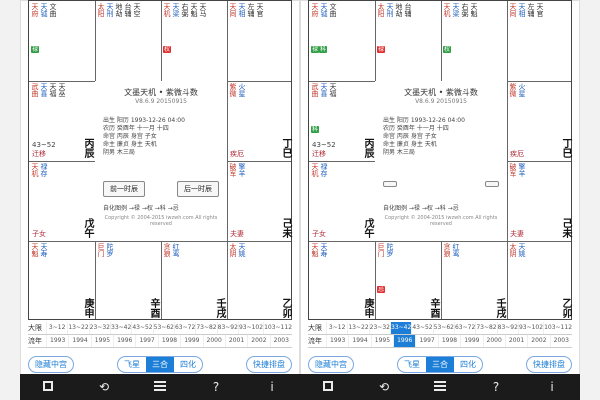  What do you see at coordinates (260, 170) in the screenshot?
I see `star-list: 破军 擎羊` at bounding box center [260, 170].